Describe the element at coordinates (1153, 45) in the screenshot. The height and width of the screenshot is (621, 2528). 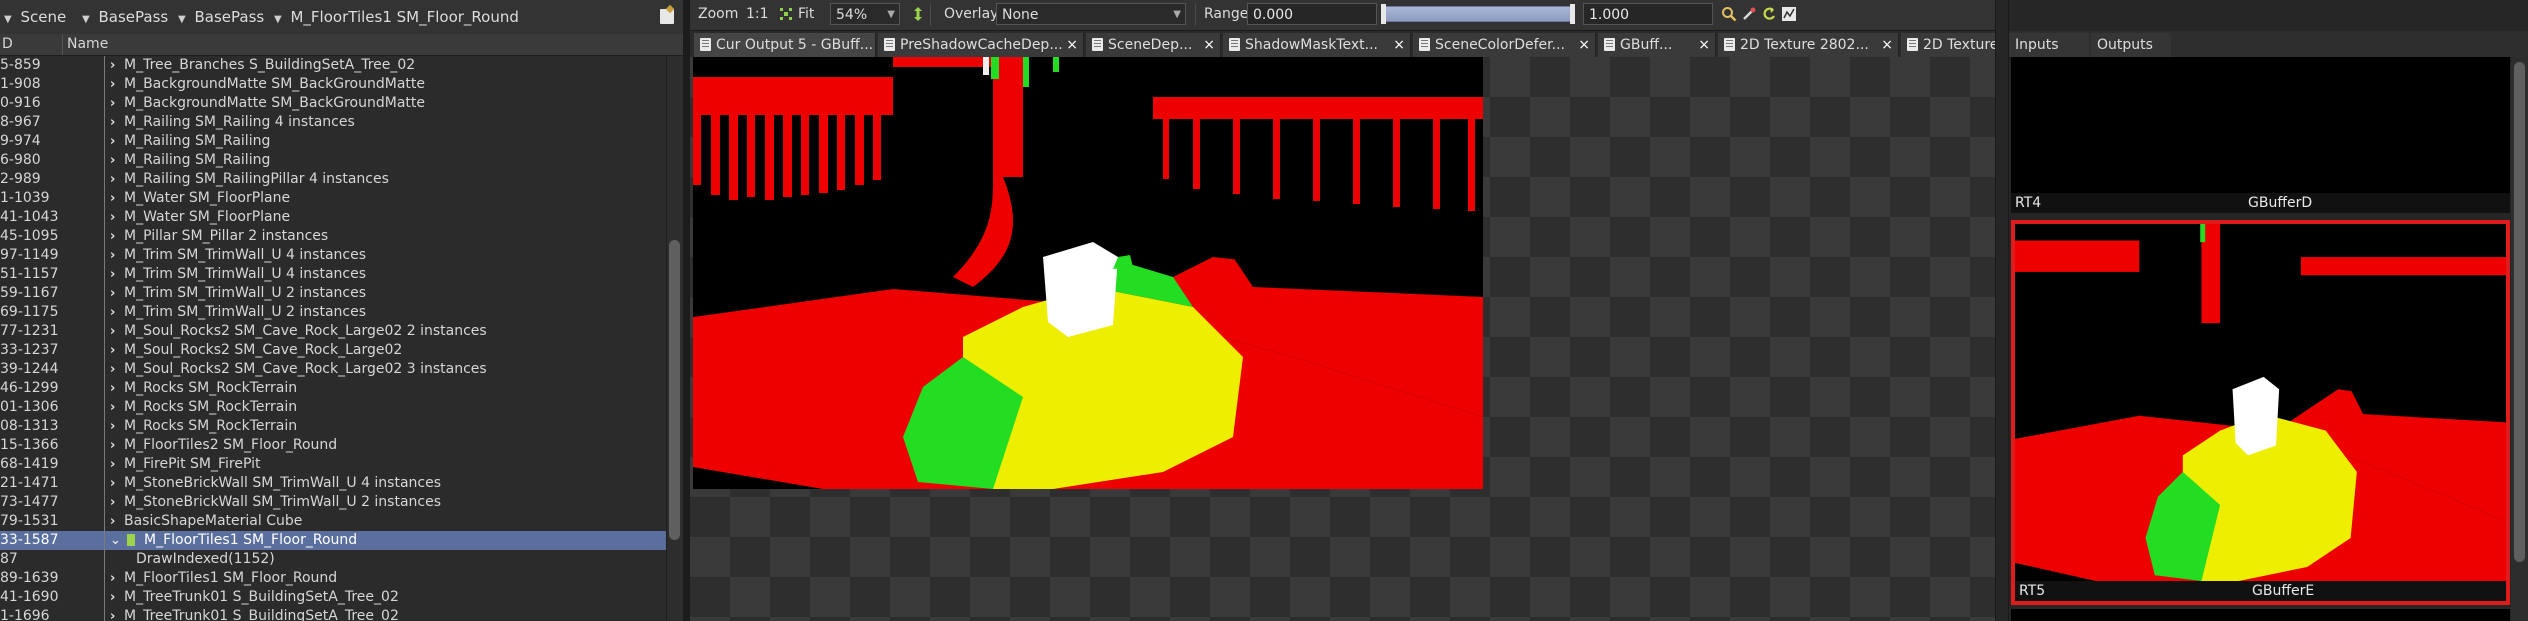
I see `texture-tab: SceneDep... ×` at that location.